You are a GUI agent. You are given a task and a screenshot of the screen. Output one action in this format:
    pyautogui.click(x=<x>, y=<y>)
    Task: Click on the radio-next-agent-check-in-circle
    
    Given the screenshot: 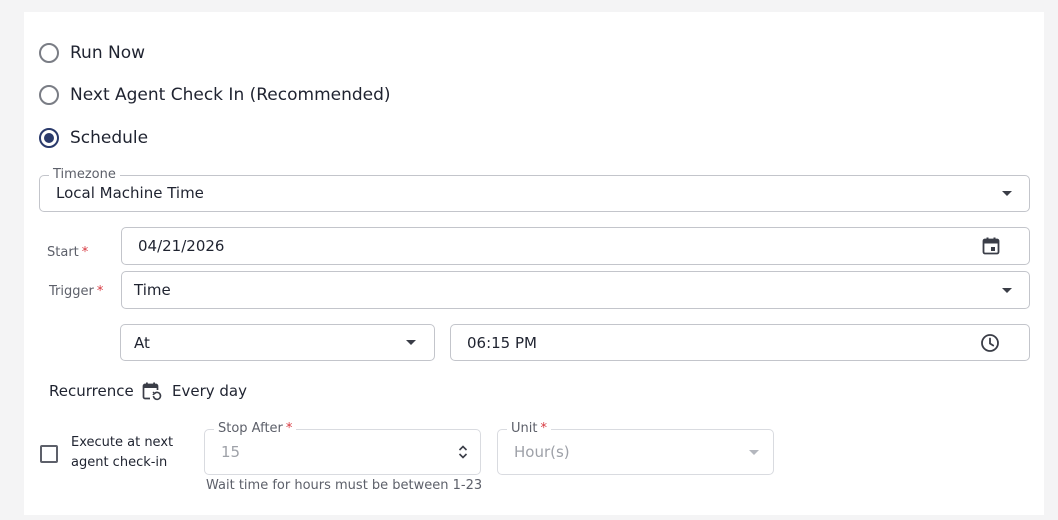 What is the action you would take?
    pyautogui.click(x=49, y=95)
    